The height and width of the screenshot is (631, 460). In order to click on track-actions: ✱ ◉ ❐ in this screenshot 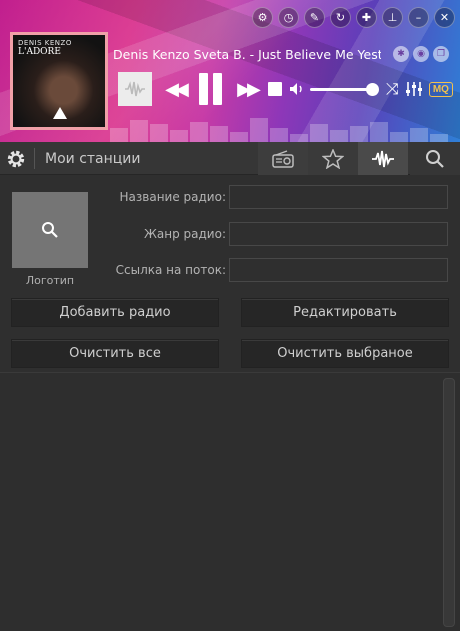, I will do `click(421, 54)`.